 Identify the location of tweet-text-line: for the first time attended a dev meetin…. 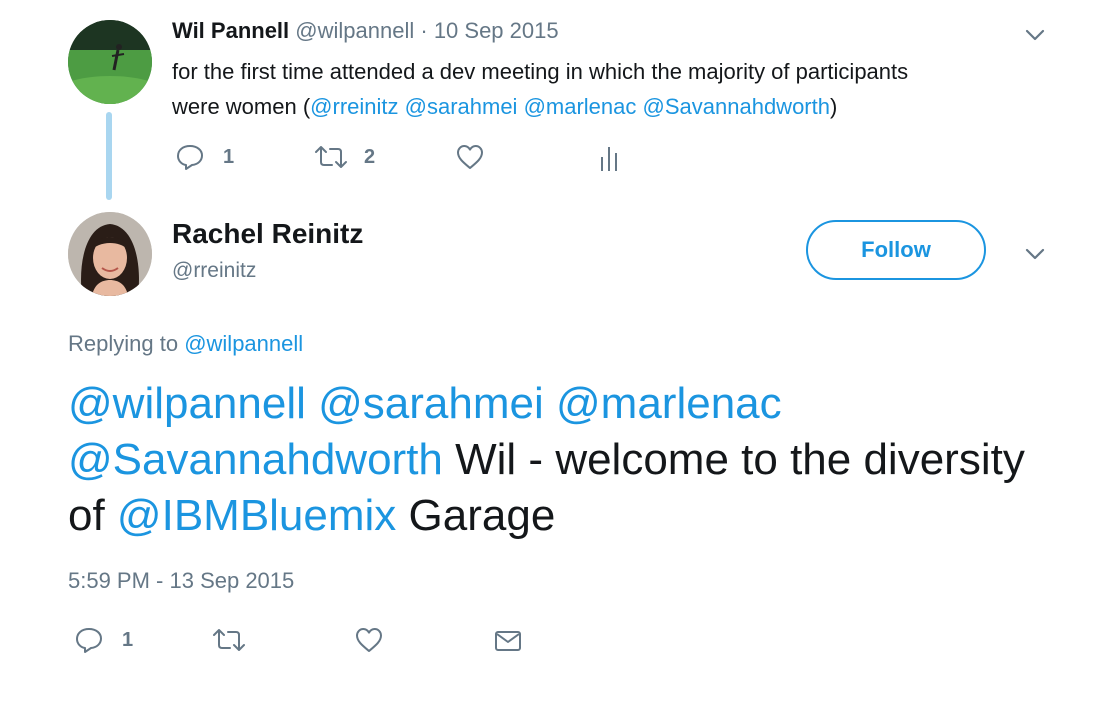
(540, 71).